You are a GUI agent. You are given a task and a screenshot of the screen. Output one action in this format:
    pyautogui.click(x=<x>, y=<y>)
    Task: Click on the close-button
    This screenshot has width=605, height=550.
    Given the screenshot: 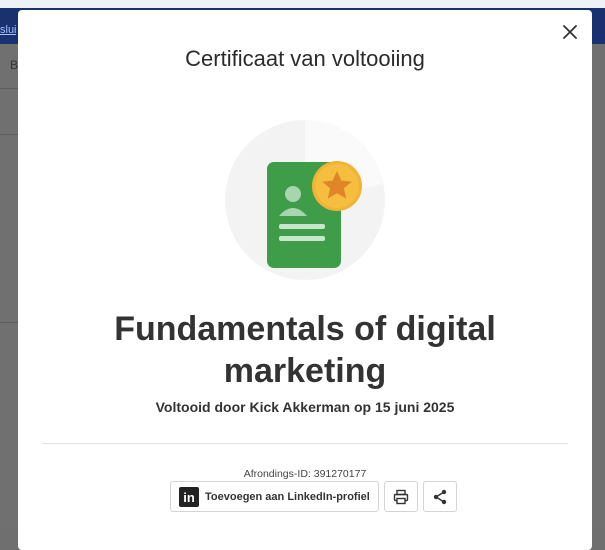 What is the action you would take?
    pyautogui.click(x=570, y=32)
    